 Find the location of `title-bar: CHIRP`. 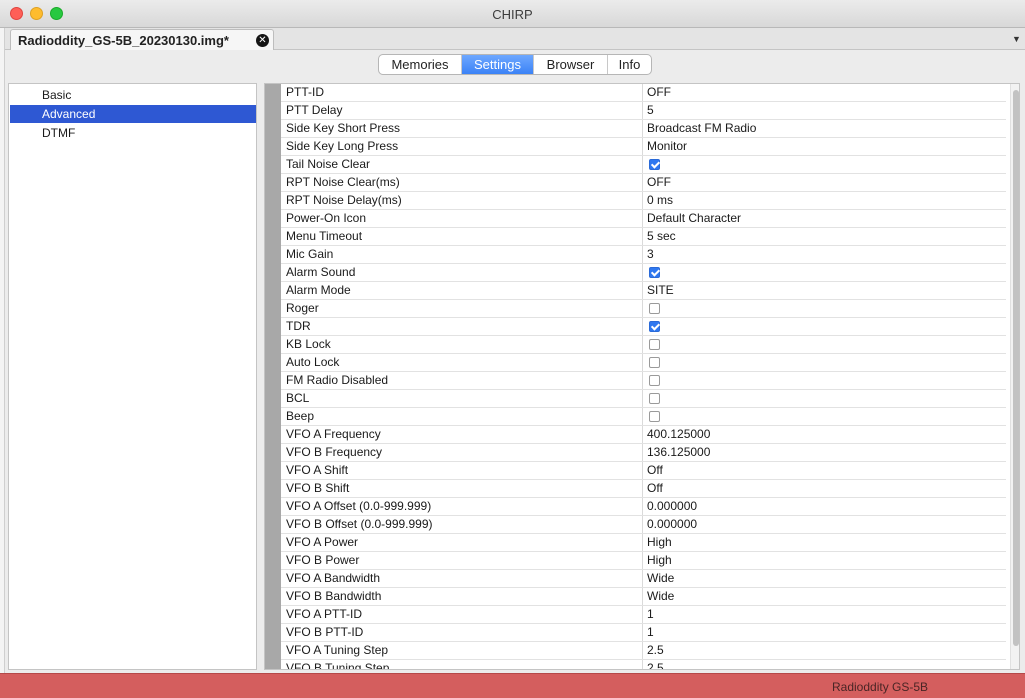

title-bar: CHIRP is located at coordinates (512, 14).